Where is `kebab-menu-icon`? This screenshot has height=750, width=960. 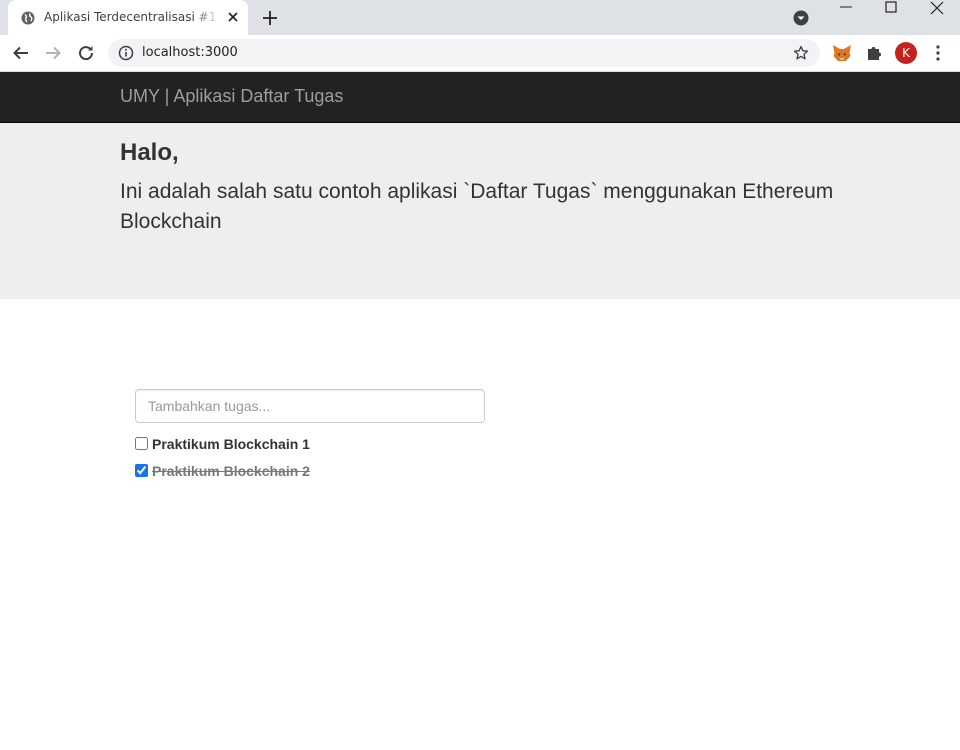 kebab-menu-icon is located at coordinates (938, 53).